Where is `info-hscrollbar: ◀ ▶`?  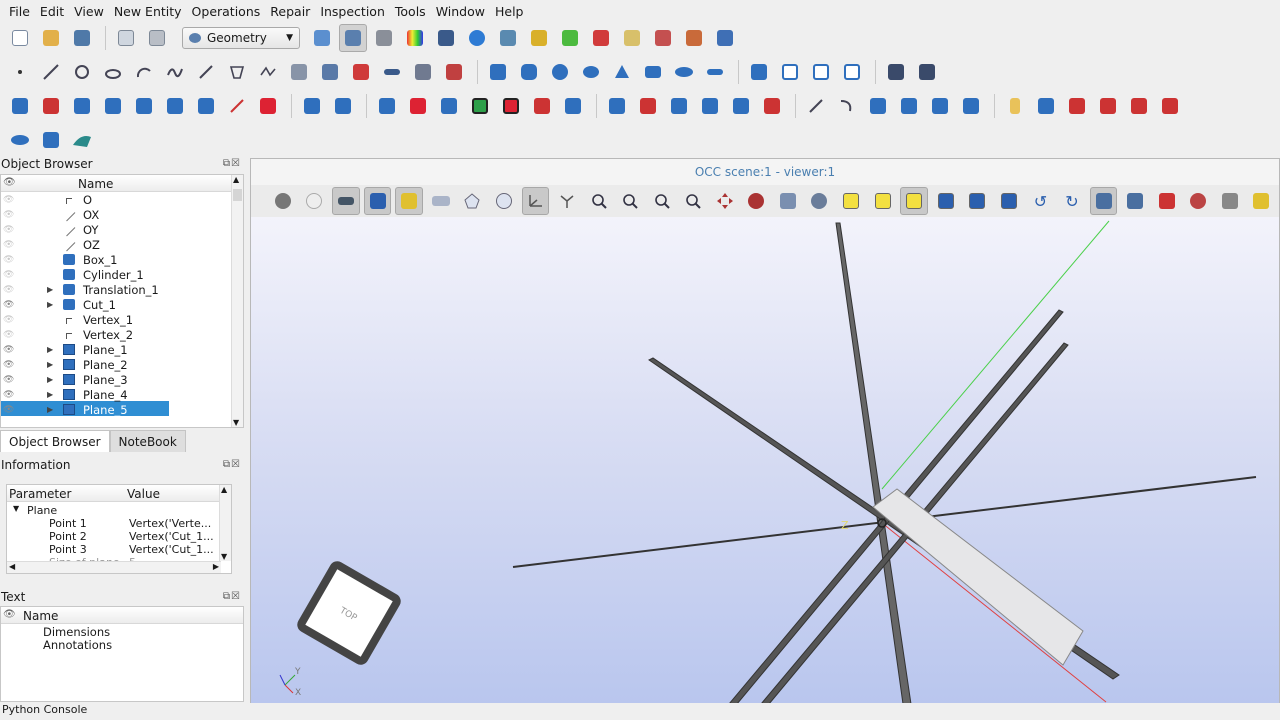 info-hscrollbar: ◀ ▶ is located at coordinates (114, 567).